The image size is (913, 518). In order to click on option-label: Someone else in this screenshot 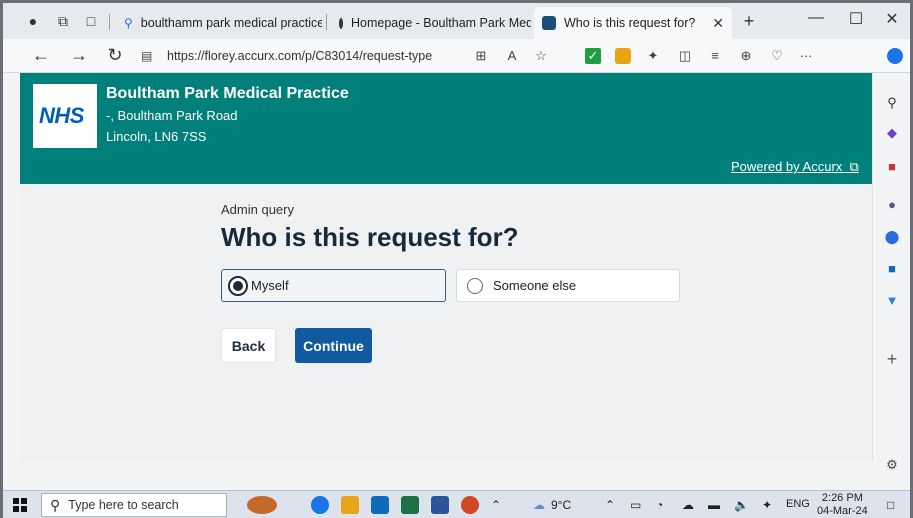, I will do `click(535, 285)`.